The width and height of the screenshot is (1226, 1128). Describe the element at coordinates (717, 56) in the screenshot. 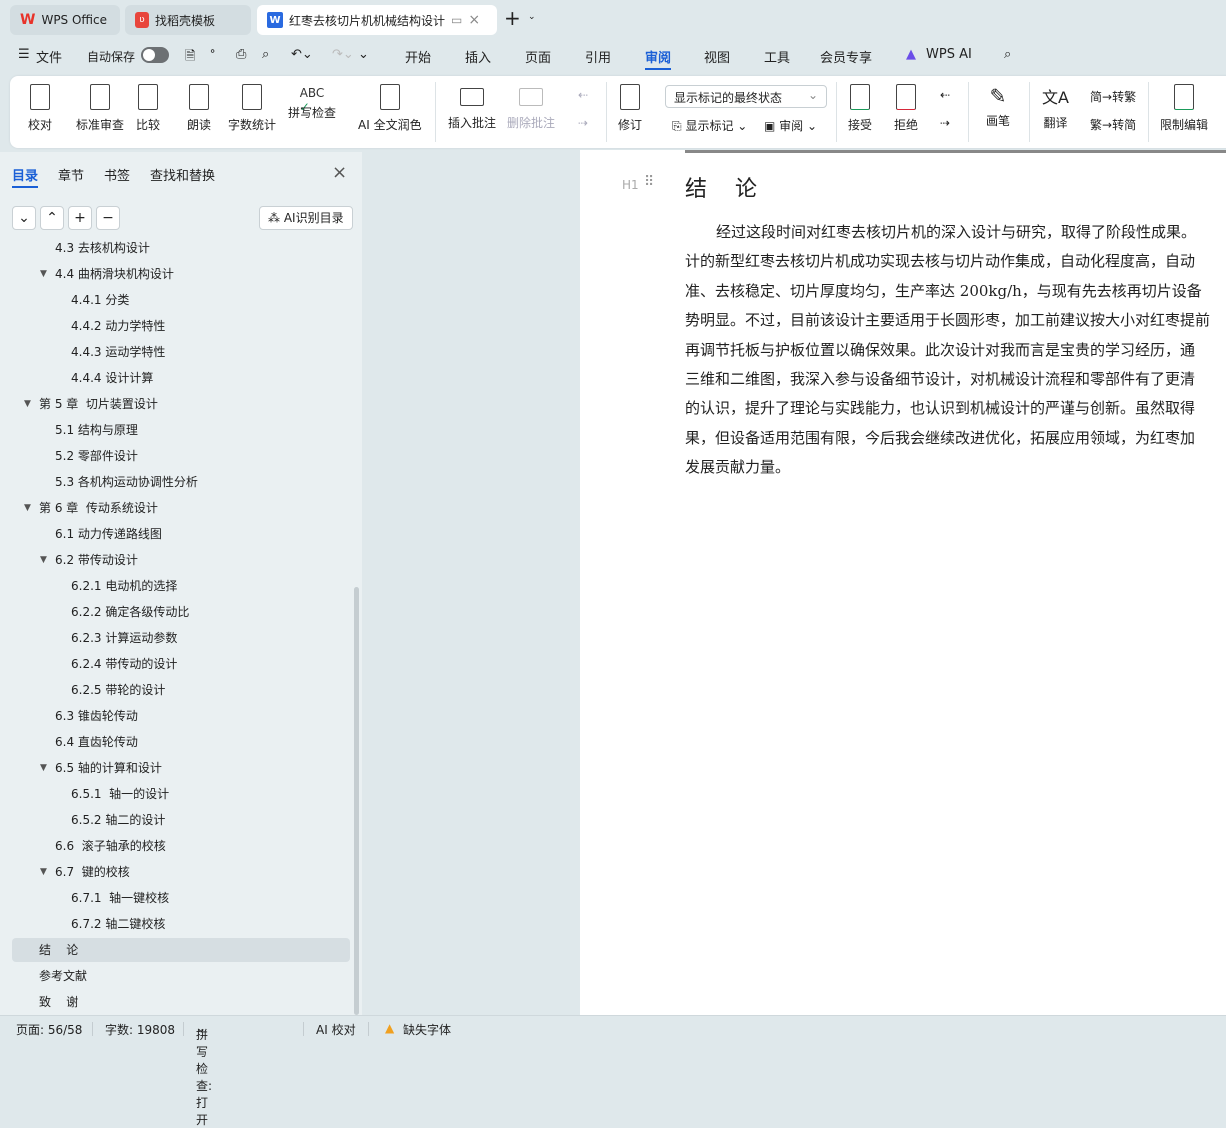

I see `menu-view: 视图` at that location.